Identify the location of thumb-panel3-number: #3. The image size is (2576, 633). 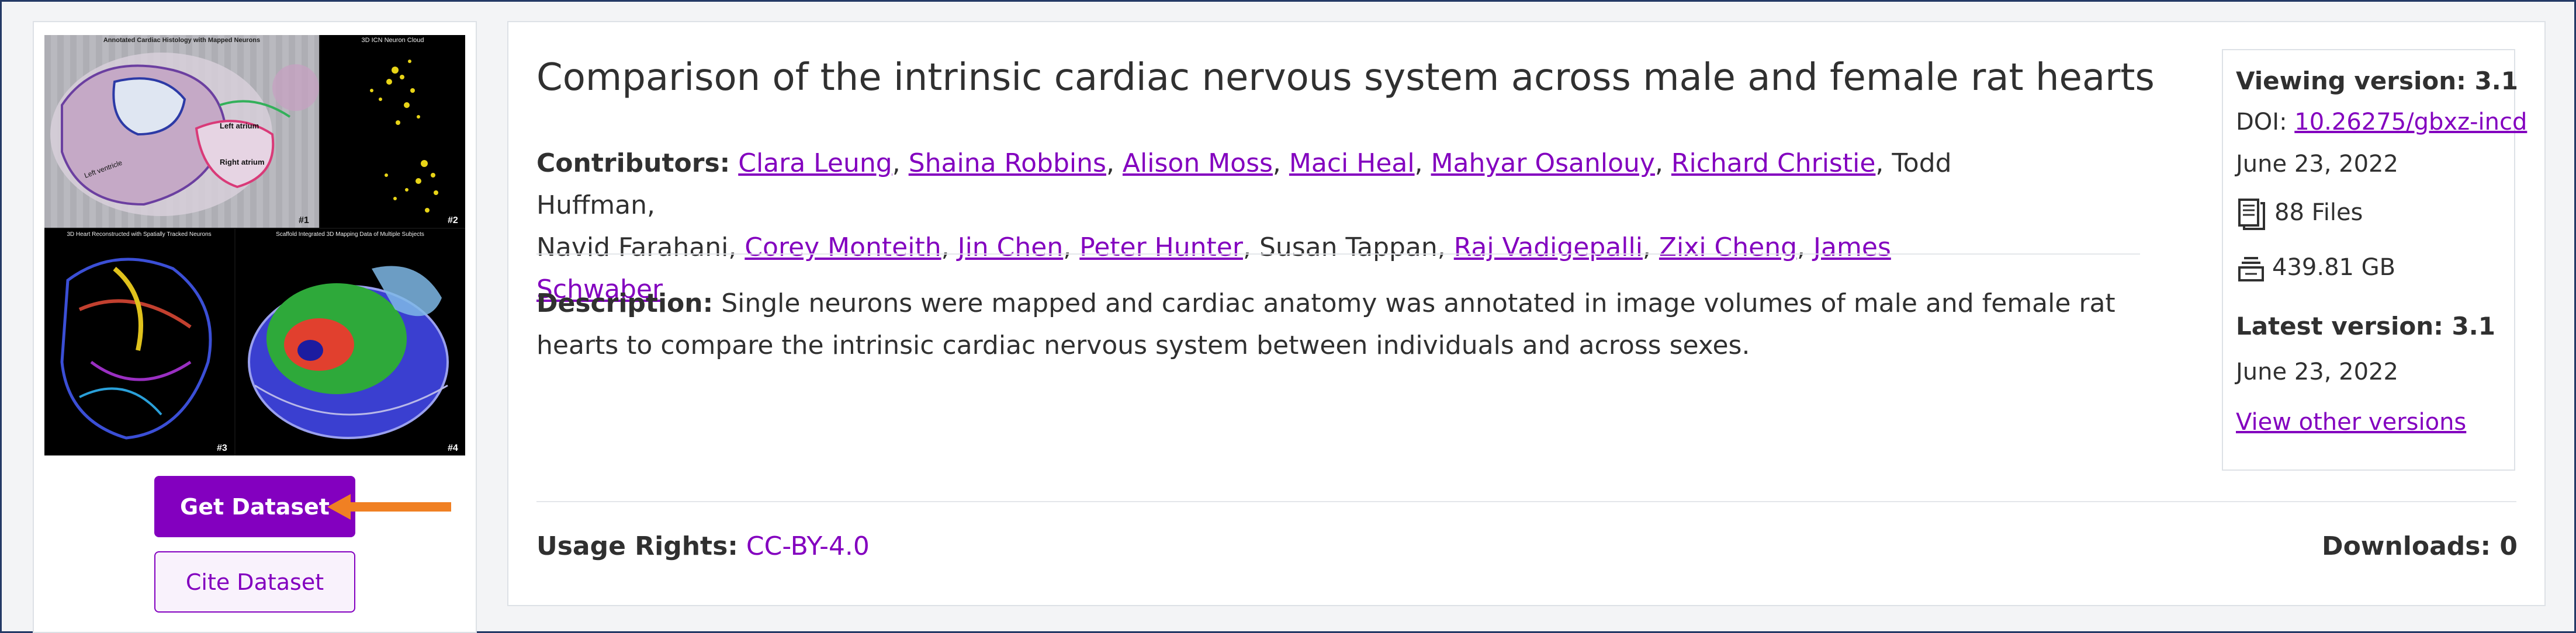
(222, 448).